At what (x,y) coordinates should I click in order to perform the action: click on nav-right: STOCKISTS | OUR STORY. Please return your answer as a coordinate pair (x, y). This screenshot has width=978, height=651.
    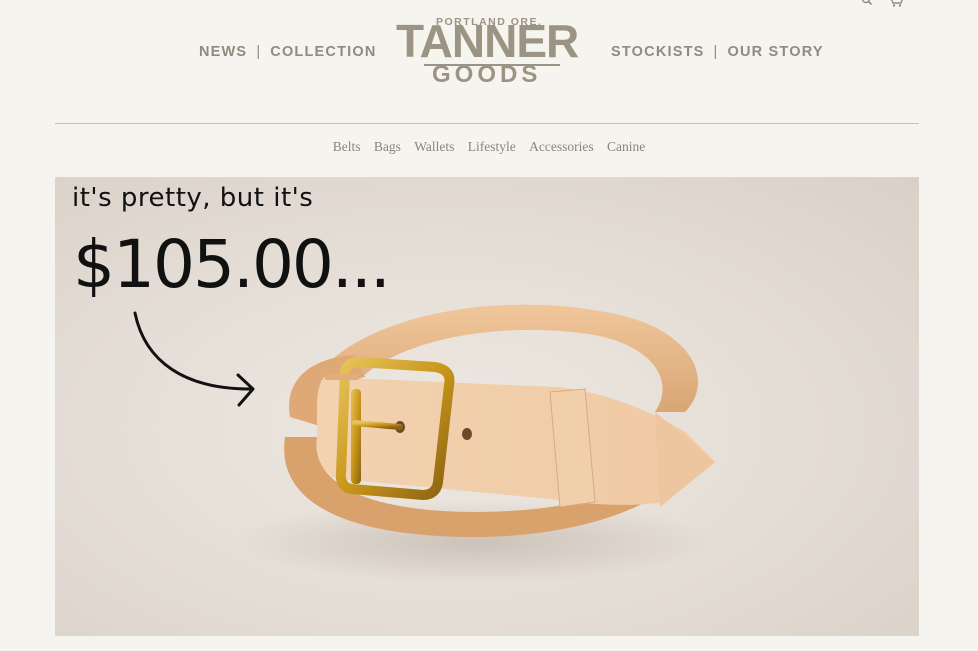
    Looking at the image, I should click on (717, 52).